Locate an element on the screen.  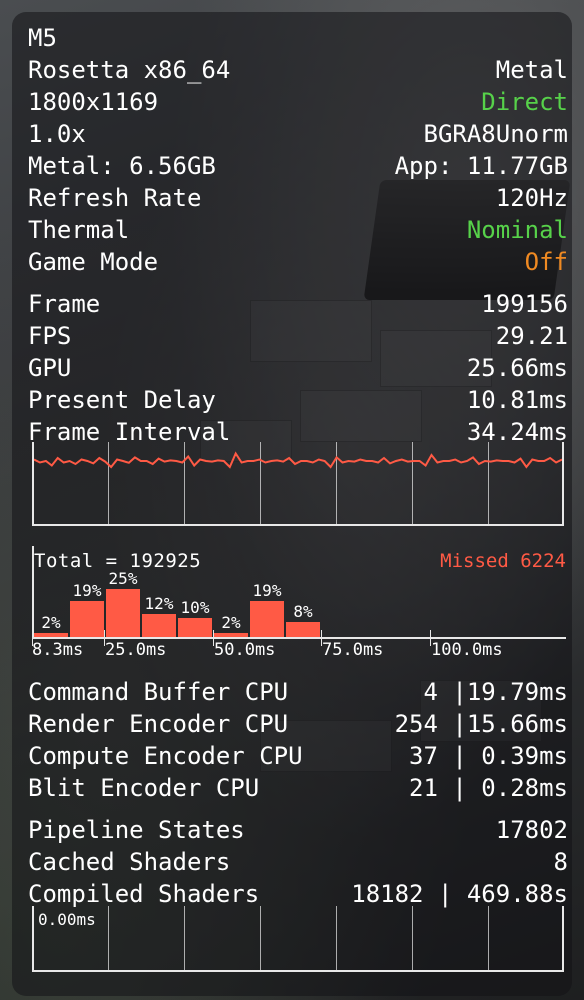
gpu-row: GPU 25.66ms is located at coordinates (298, 368).